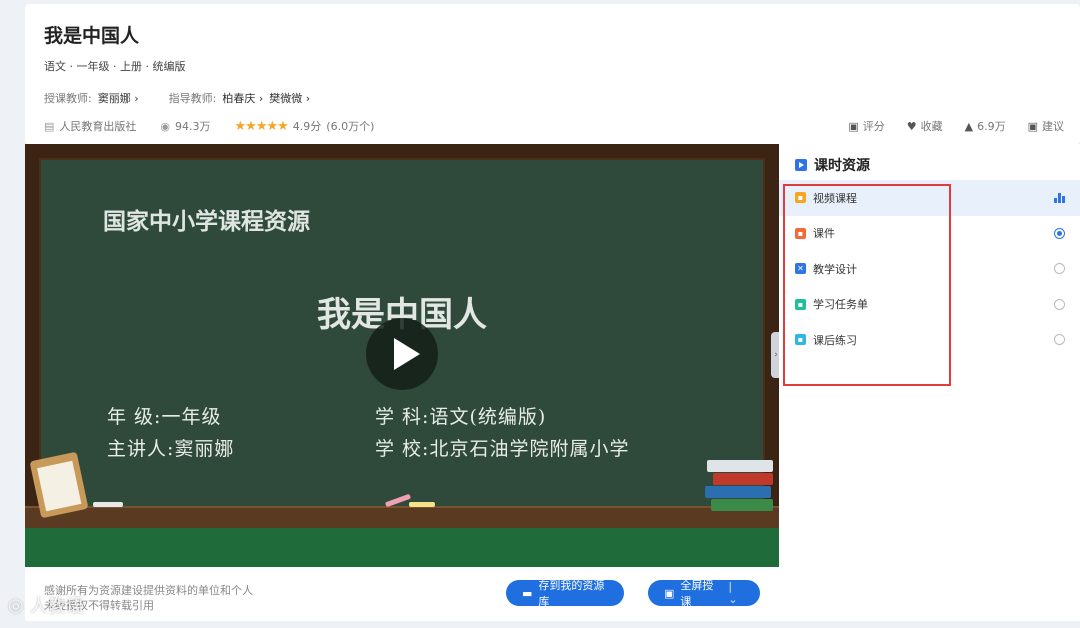  Describe the element at coordinates (736, 593) in the screenshot. I see `chevron-down-icon: | ⌄` at that location.